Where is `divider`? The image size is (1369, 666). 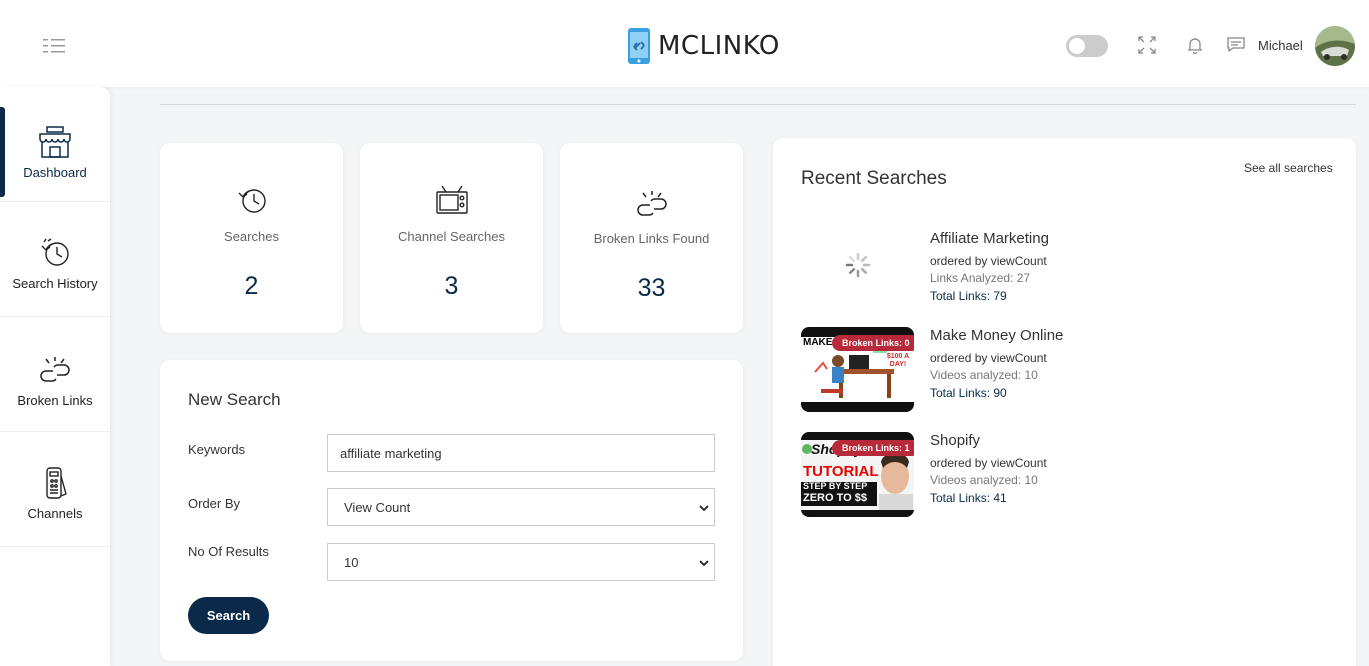
divider is located at coordinates (758, 104).